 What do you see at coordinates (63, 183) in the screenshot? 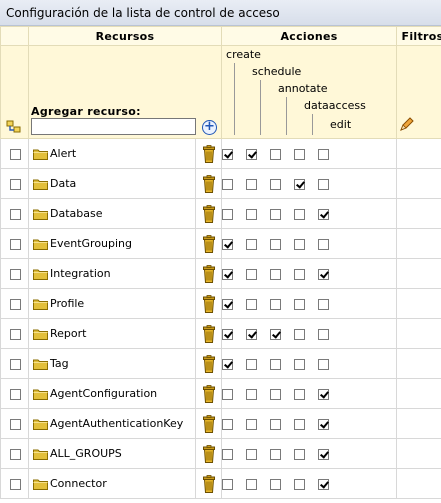
I see `resource-name: Data` at bounding box center [63, 183].